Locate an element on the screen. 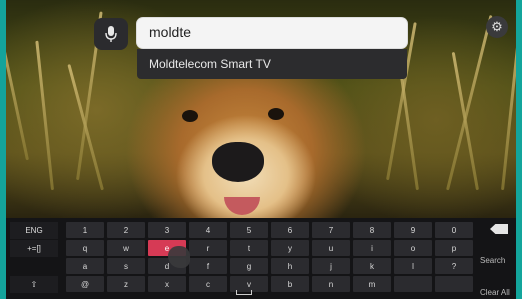 The image size is (522, 299). key: p is located at coordinates (454, 248).